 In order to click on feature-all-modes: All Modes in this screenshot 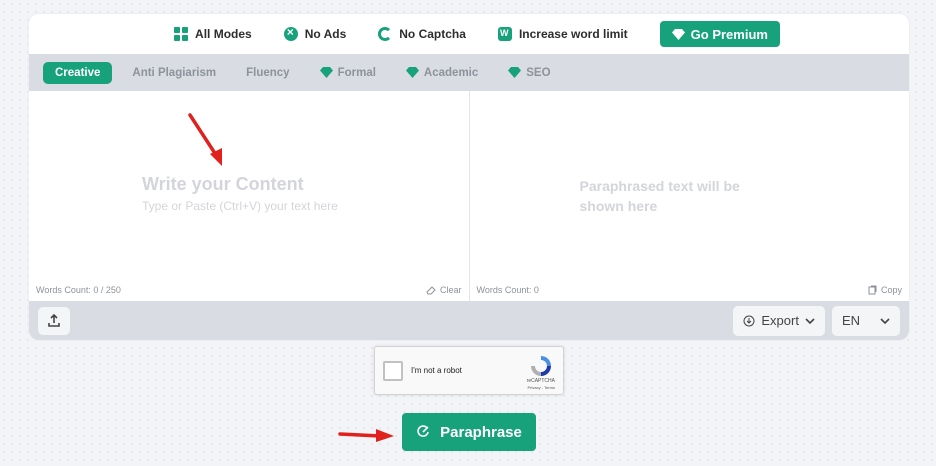, I will do `click(213, 34)`.